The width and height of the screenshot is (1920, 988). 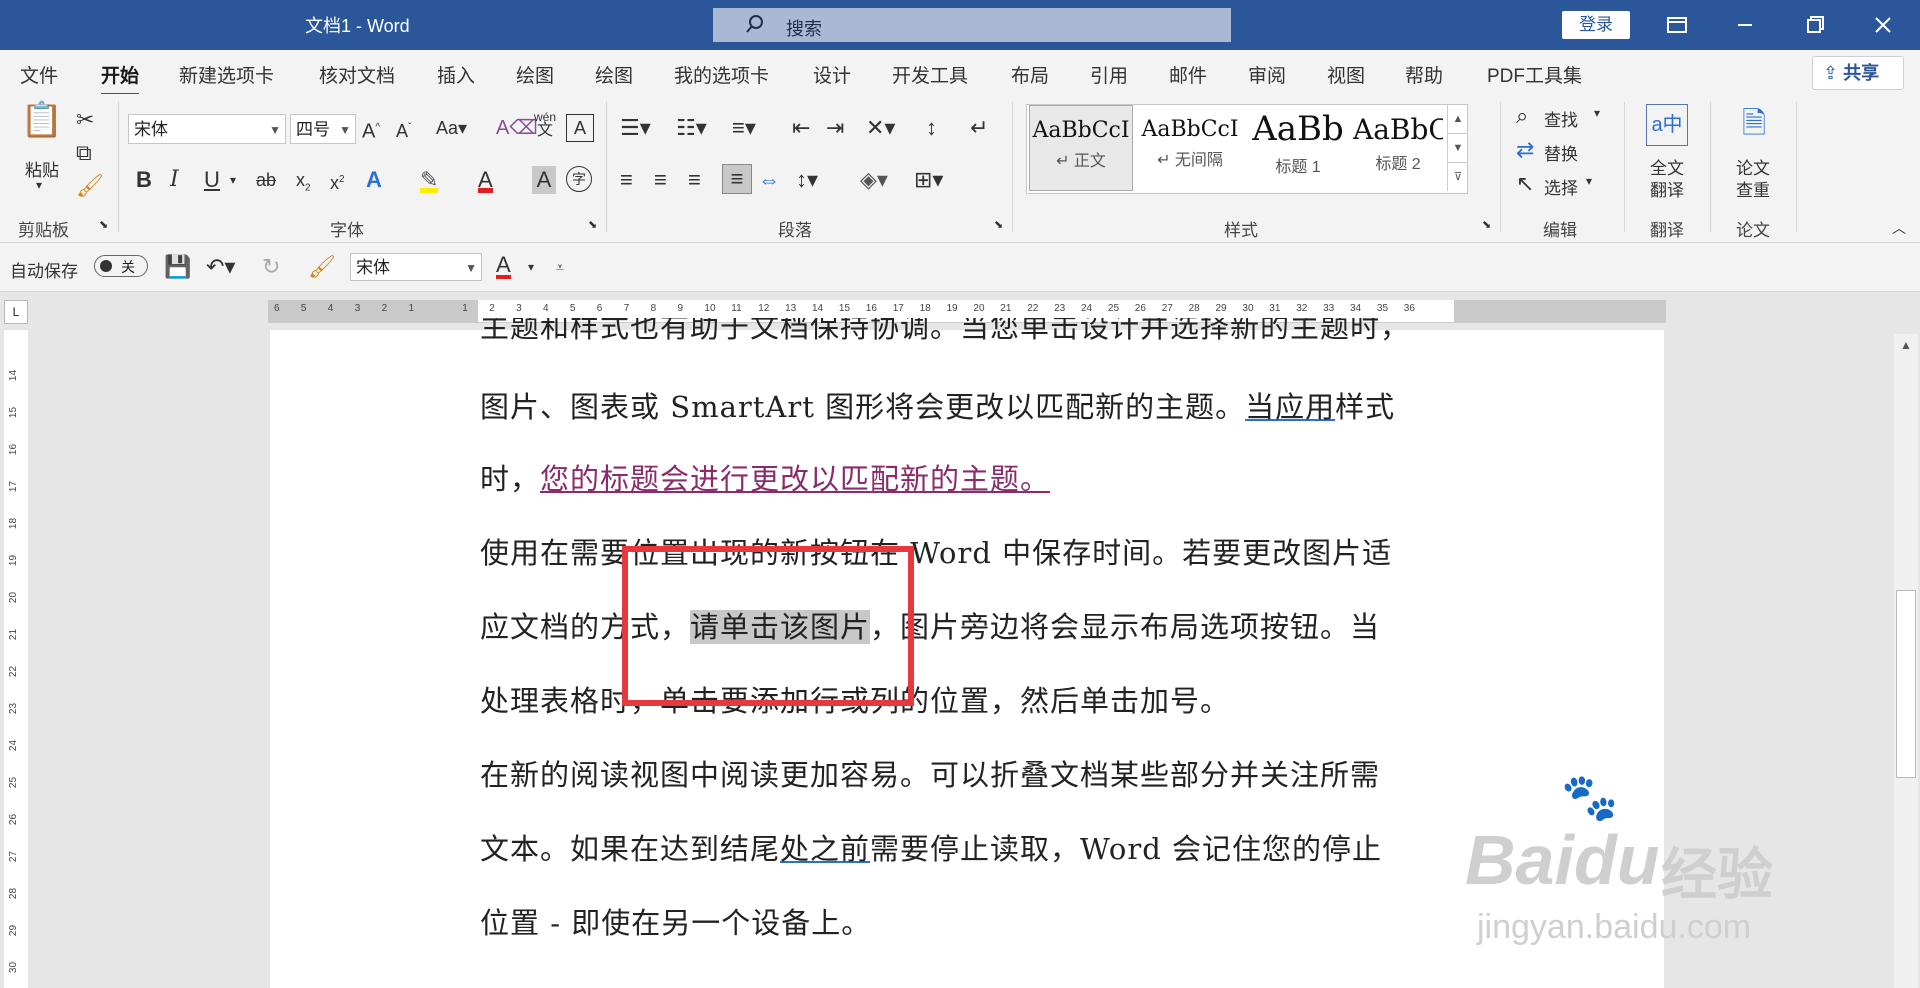 What do you see at coordinates (769, 180) in the screenshot?
I see `distributed-icon: ⇔` at bounding box center [769, 180].